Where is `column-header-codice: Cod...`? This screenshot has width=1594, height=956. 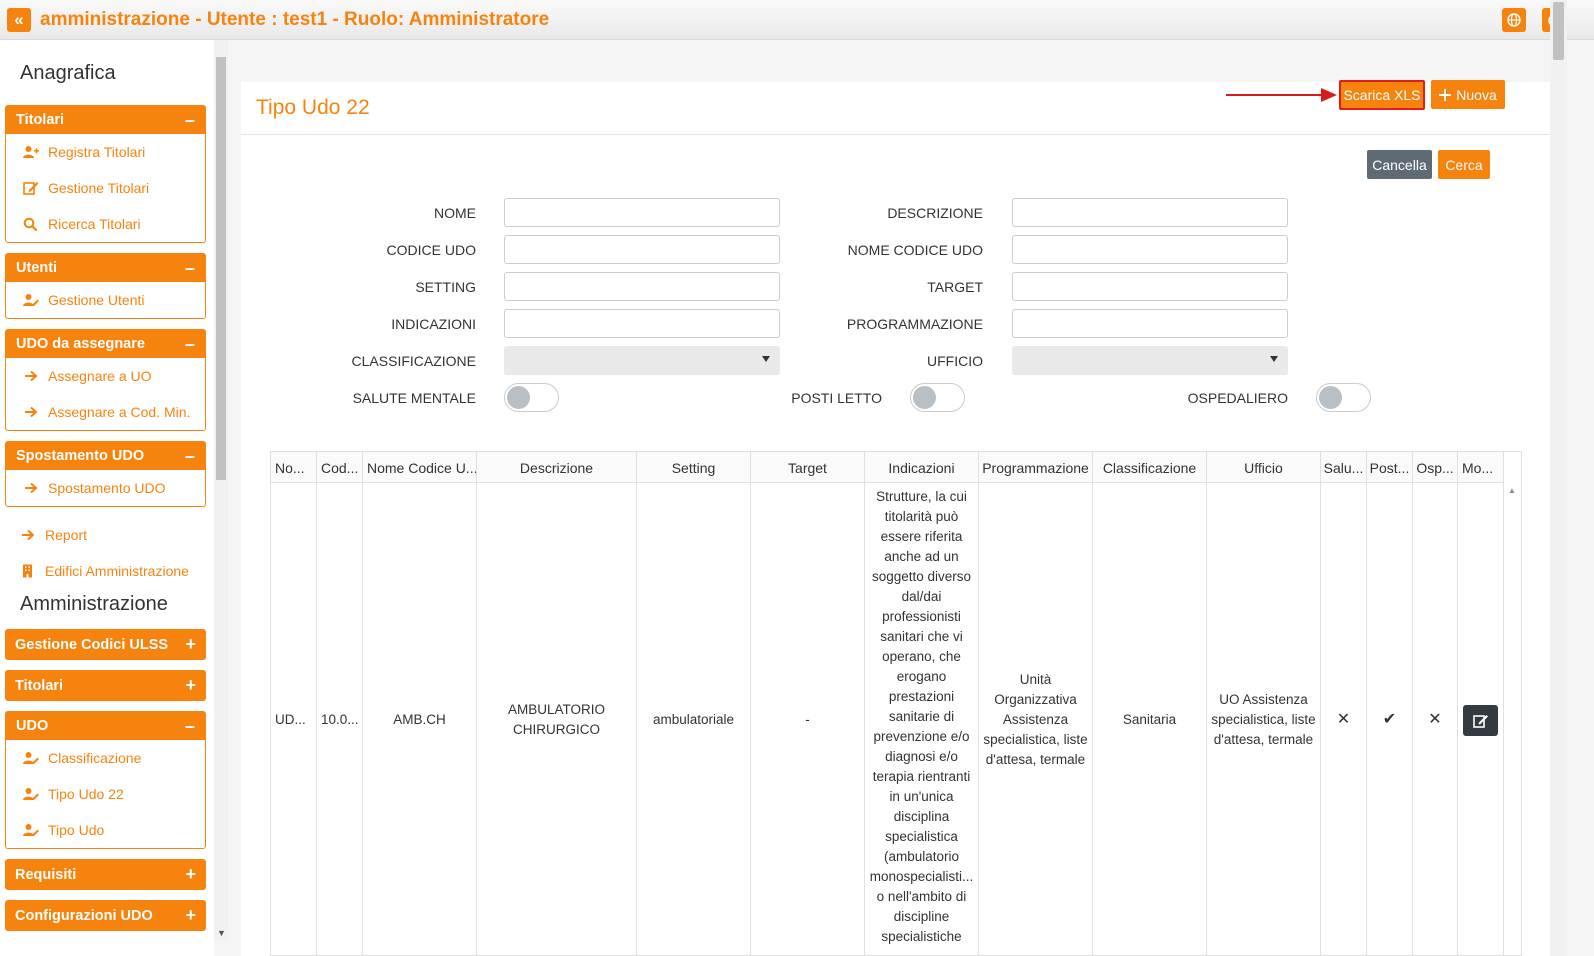 column-header-codice: Cod... is located at coordinates (340, 467).